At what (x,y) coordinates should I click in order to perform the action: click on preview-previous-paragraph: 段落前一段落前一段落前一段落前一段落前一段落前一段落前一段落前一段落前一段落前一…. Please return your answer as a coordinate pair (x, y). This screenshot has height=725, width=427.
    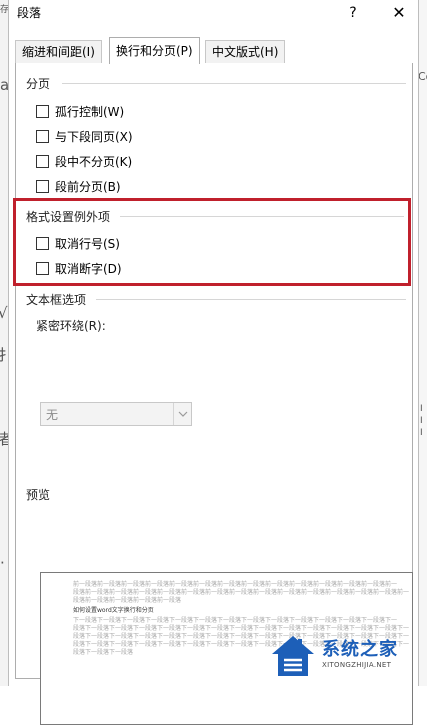
    Looking at the image, I should click on (241, 592).